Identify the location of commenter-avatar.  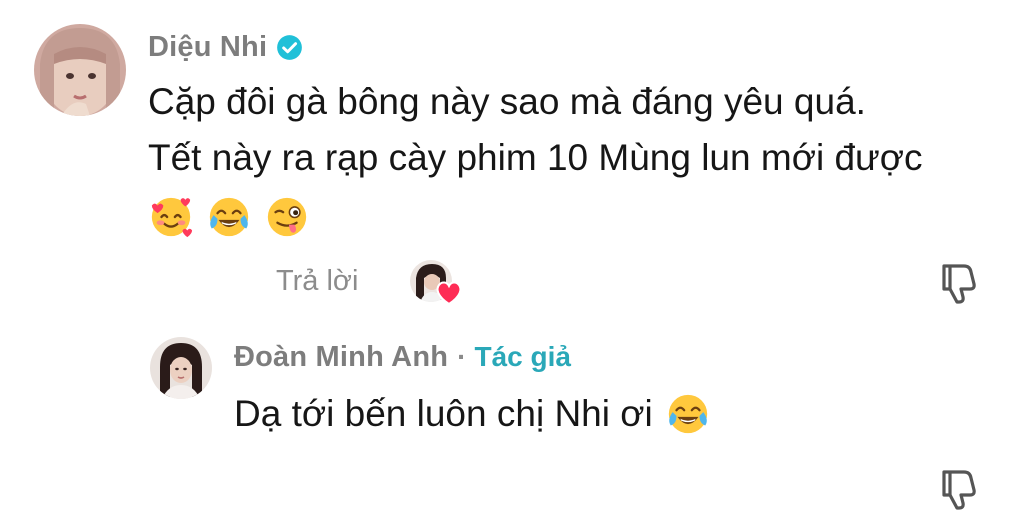
(80, 70).